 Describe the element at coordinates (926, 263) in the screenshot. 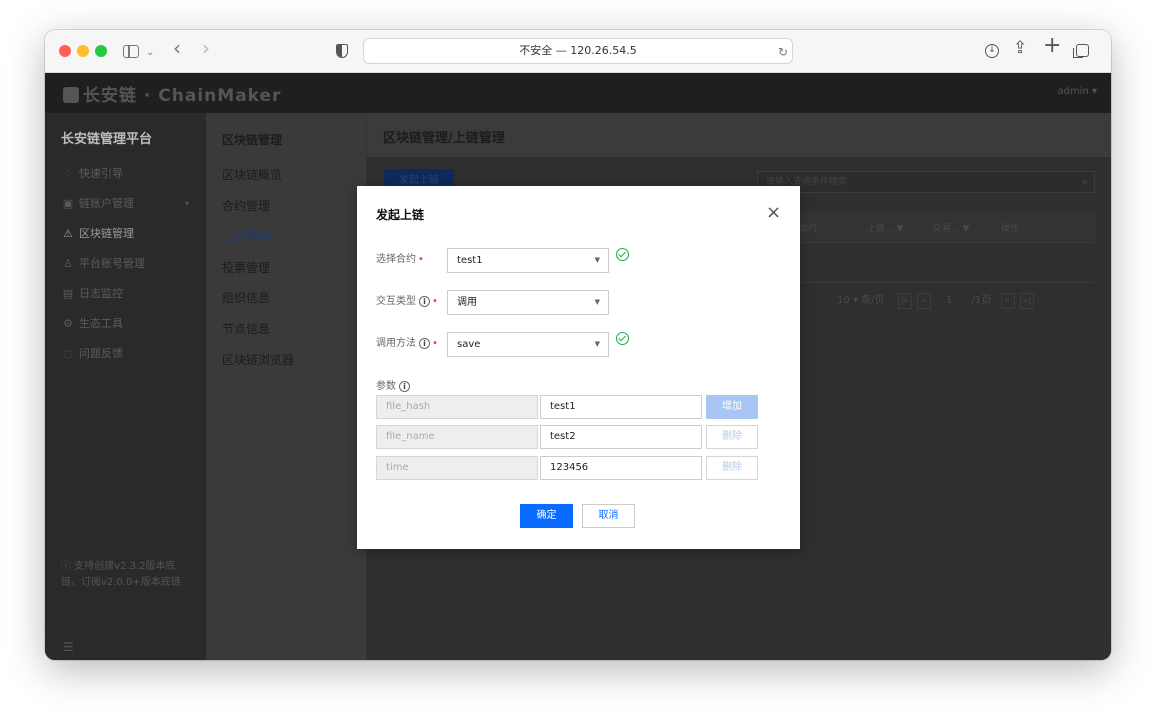

I see `table-row` at that location.